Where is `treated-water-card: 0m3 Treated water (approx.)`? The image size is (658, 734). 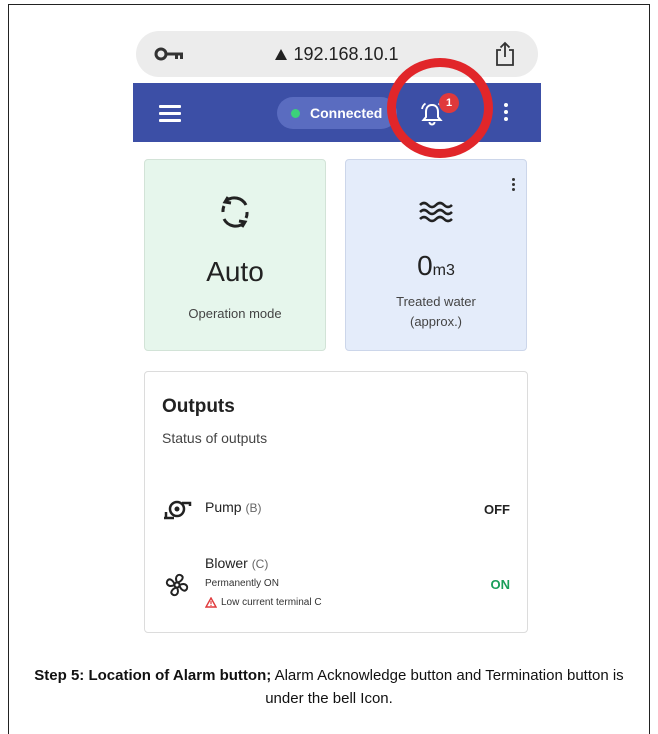 treated-water-card: 0m3 Treated water (approx.) is located at coordinates (436, 255).